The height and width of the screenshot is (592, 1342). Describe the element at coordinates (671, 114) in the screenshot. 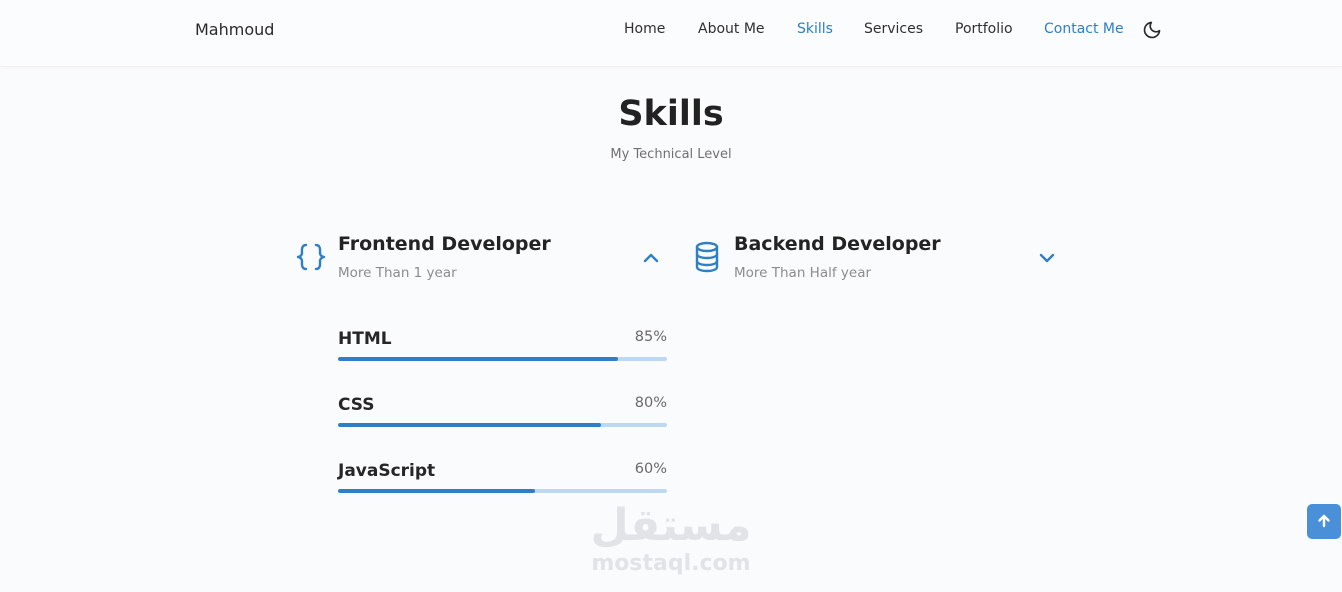

I see `section-title: Skills` at that location.